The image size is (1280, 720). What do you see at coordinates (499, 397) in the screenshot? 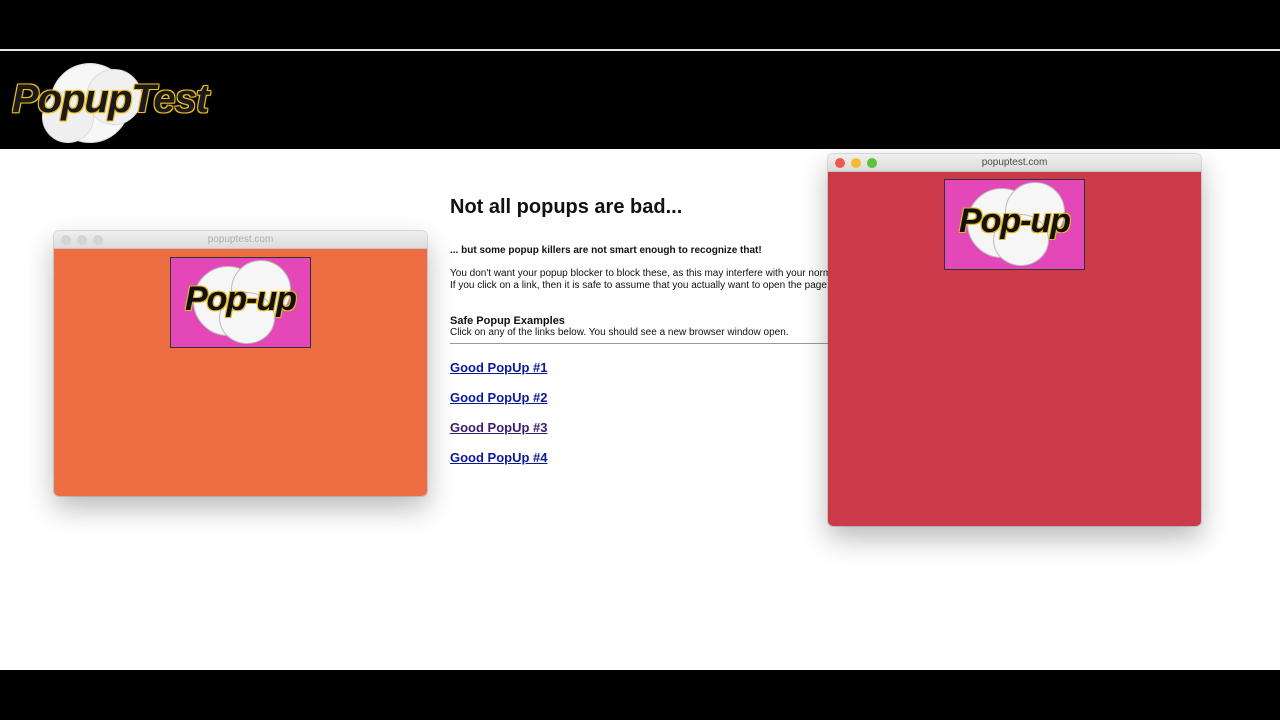
I see `good-popup-link-2: Good PopUp #2` at bounding box center [499, 397].